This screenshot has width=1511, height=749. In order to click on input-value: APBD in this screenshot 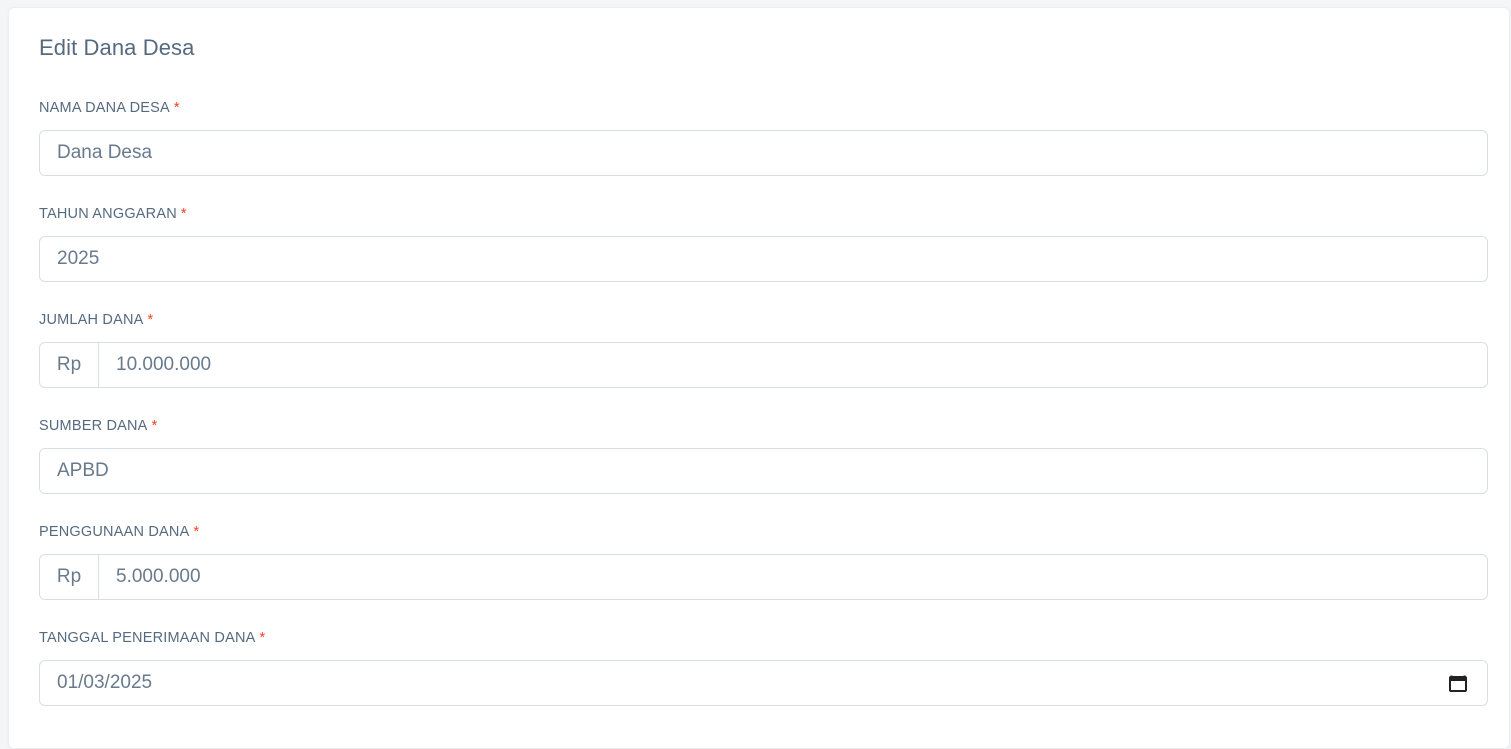, I will do `click(83, 470)`.